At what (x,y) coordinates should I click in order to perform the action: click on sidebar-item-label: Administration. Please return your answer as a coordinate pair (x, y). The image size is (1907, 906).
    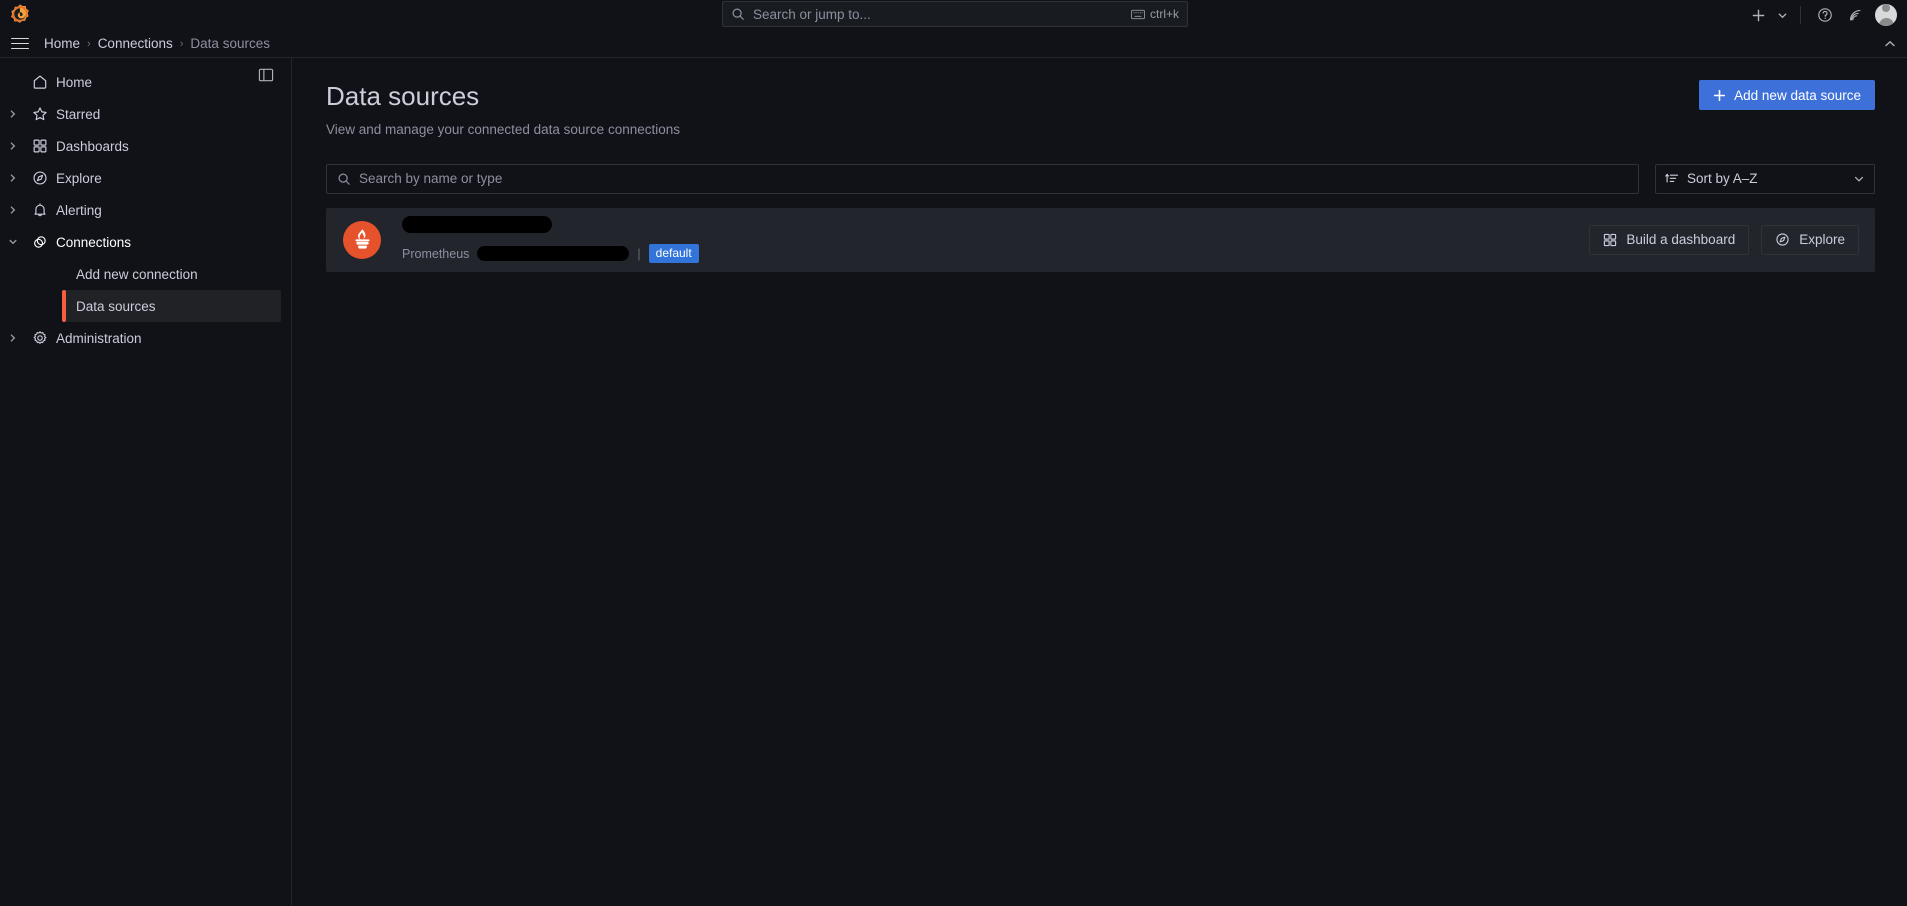
    Looking at the image, I should click on (99, 338).